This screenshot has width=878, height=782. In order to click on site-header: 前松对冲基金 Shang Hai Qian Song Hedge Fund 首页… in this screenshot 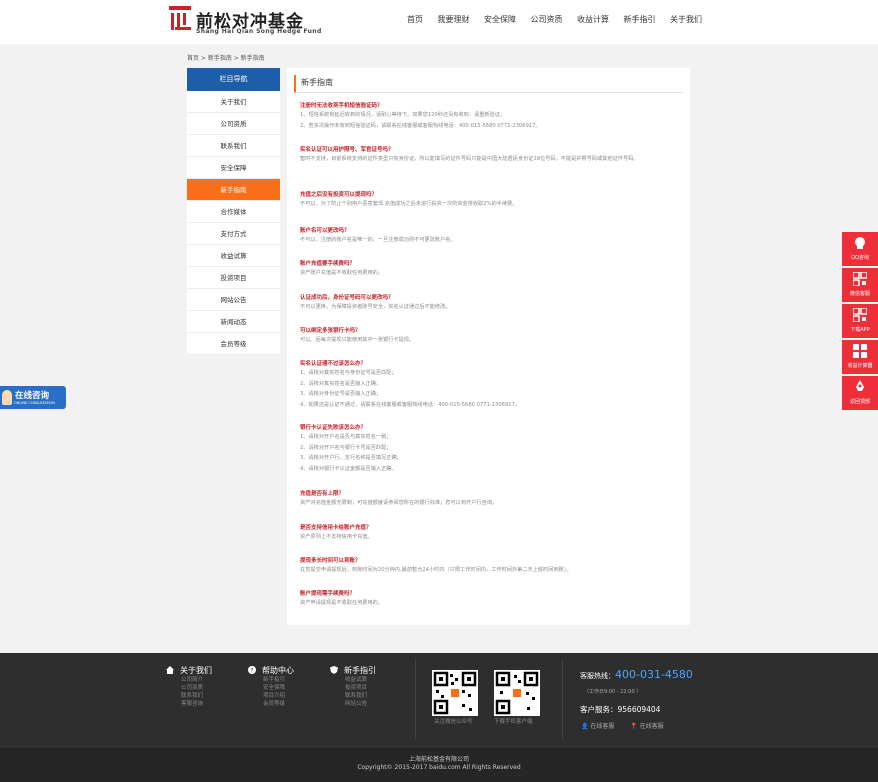, I will do `click(439, 22)`.